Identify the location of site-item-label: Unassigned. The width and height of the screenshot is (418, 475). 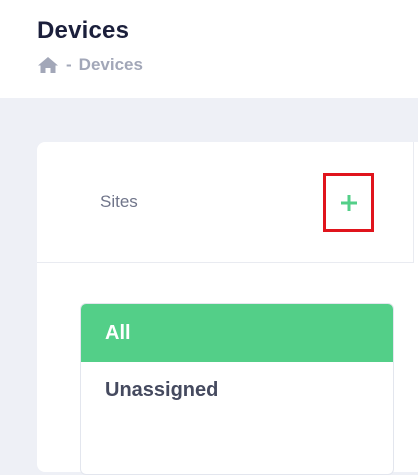
(162, 389).